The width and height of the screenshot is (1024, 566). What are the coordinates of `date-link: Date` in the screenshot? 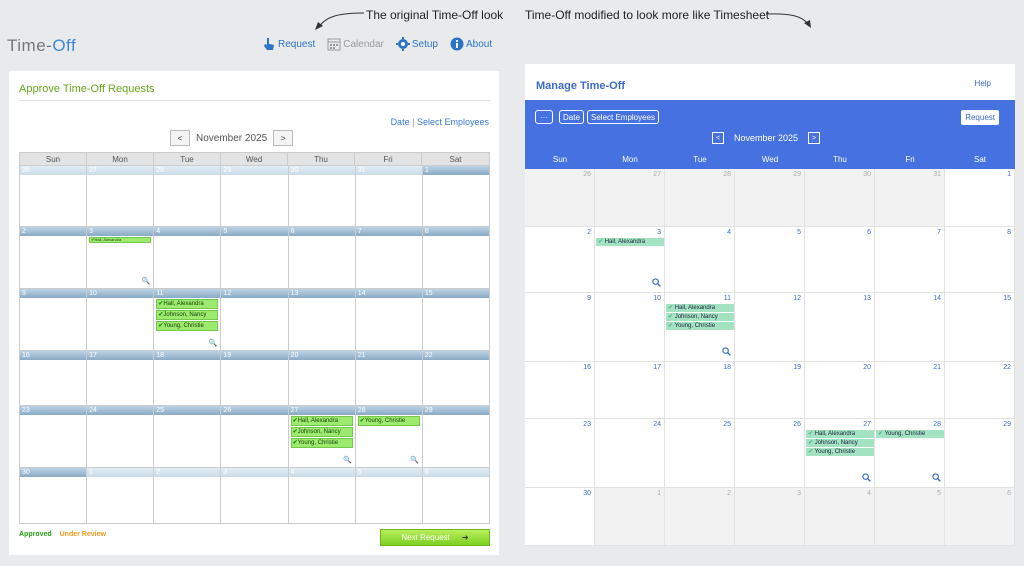 It's located at (400, 122).